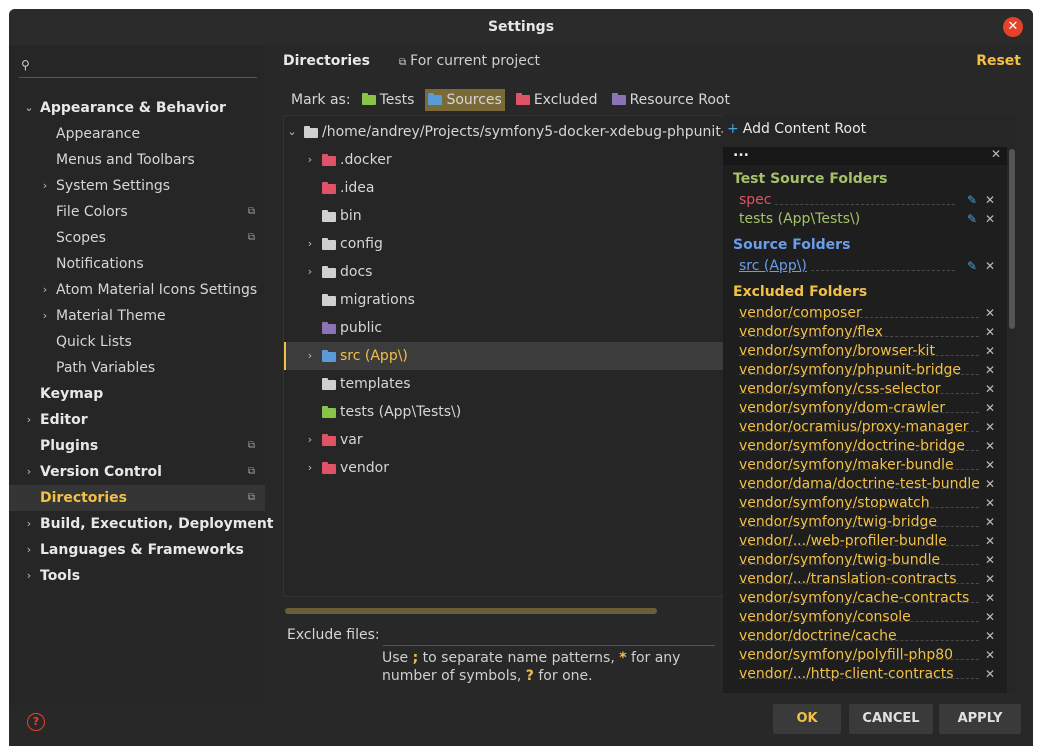 The width and height of the screenshot is (1042, 755). Describe the element at coordinates (867, 219) in the screenshot. I see `test-folder-entry: tests (App\Tests\) ✎ ✕` at that location.